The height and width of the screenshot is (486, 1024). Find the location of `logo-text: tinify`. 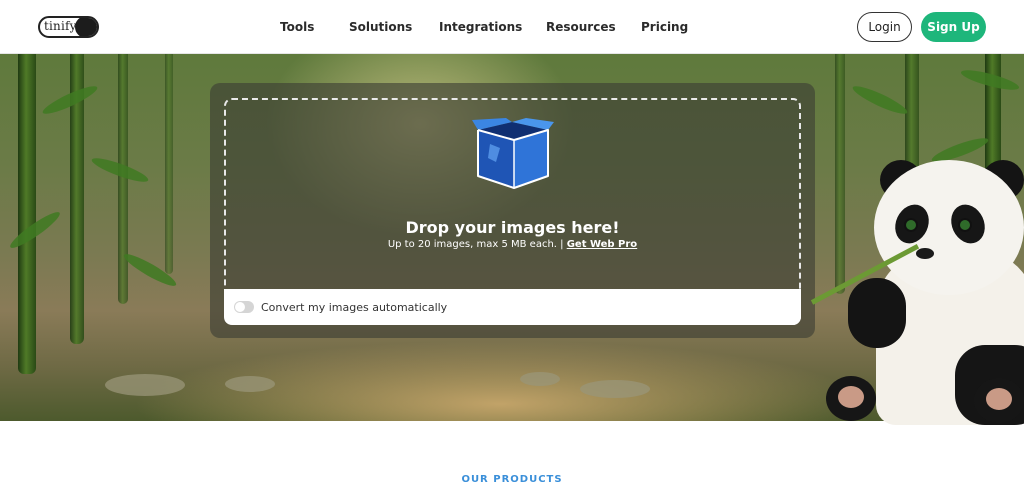

logo-text: tinify is located at coordinates (60, 26).